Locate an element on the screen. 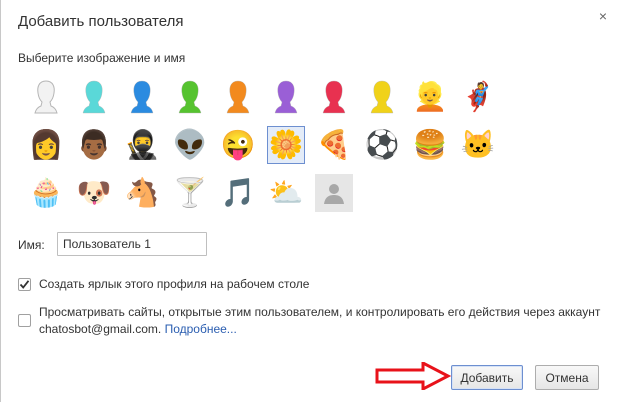 Image resolution: width=617 pixels, height=402 pixels. avatar-cocktail: 🍸 is located at coordinates (190, 193).